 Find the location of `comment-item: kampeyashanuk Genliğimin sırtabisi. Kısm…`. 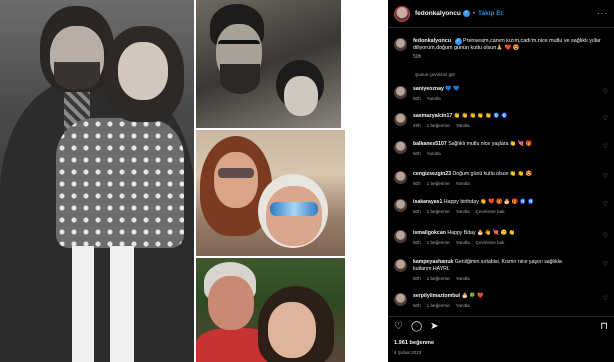

comment-item: kampeyashanuk Genliğimin sırtabisi. Kısm… is located at coordinates (501, 270).